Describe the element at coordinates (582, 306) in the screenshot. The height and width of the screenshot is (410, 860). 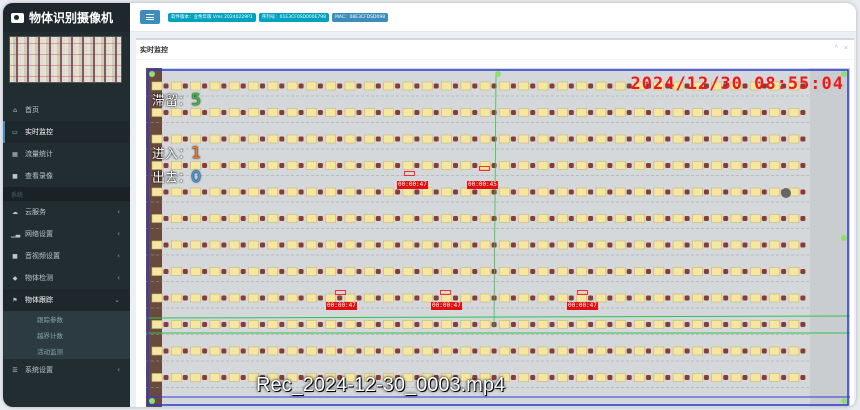
I see `detection-timer: 00:00:47` at that location.